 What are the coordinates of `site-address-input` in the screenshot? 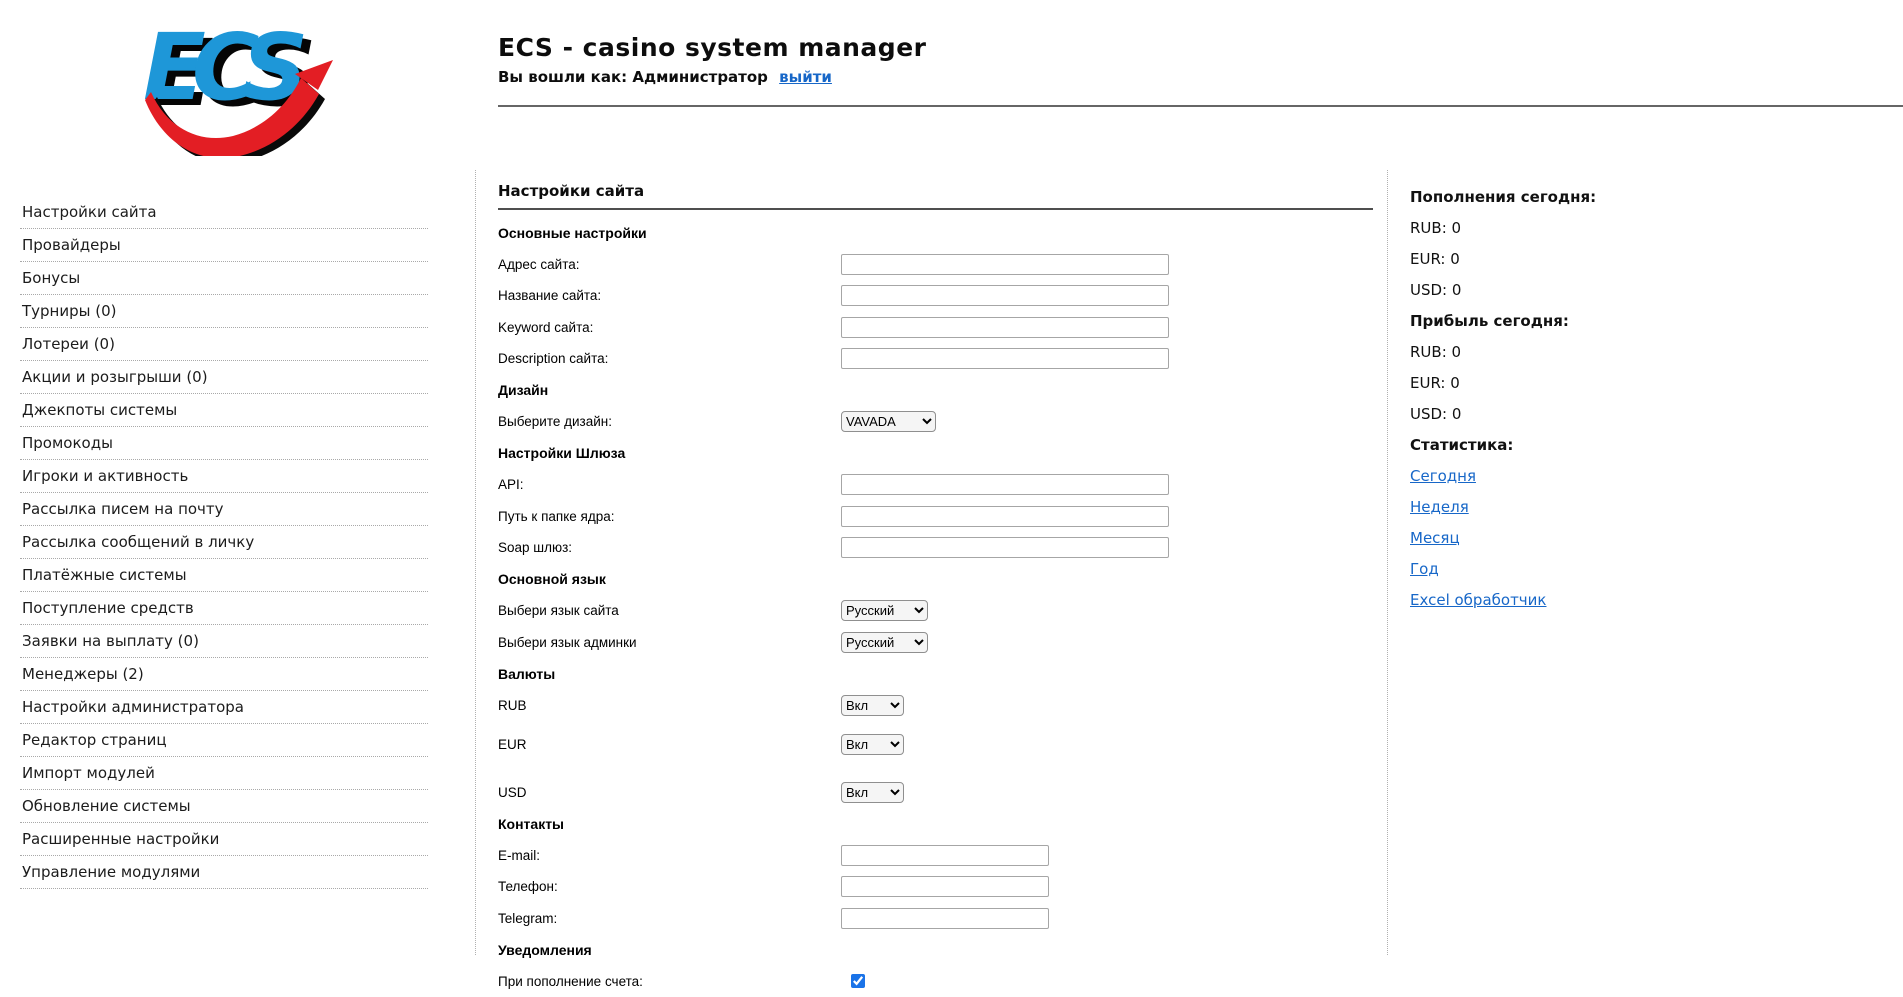 It's located at (1005, 264).